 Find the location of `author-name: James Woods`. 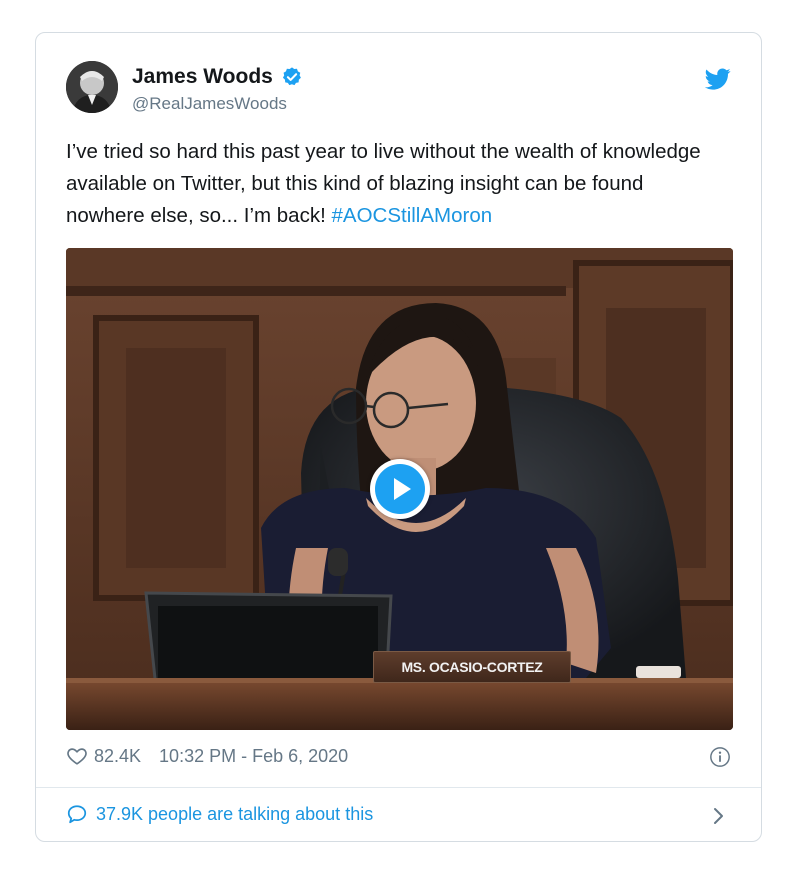

author-name: James Woods is located at coordinates (202, 77).